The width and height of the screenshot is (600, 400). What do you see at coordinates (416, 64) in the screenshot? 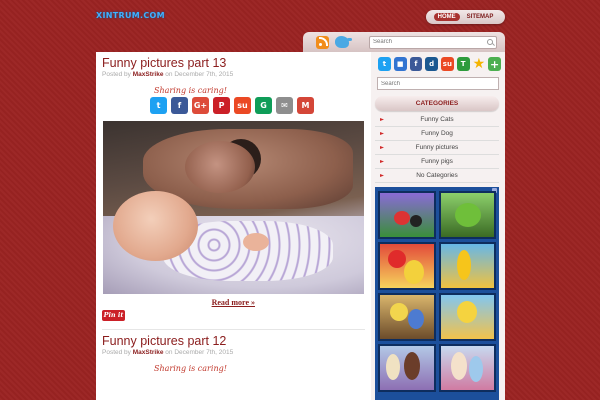
I see `facebook-icon: f` at bounding box center [416, 64].